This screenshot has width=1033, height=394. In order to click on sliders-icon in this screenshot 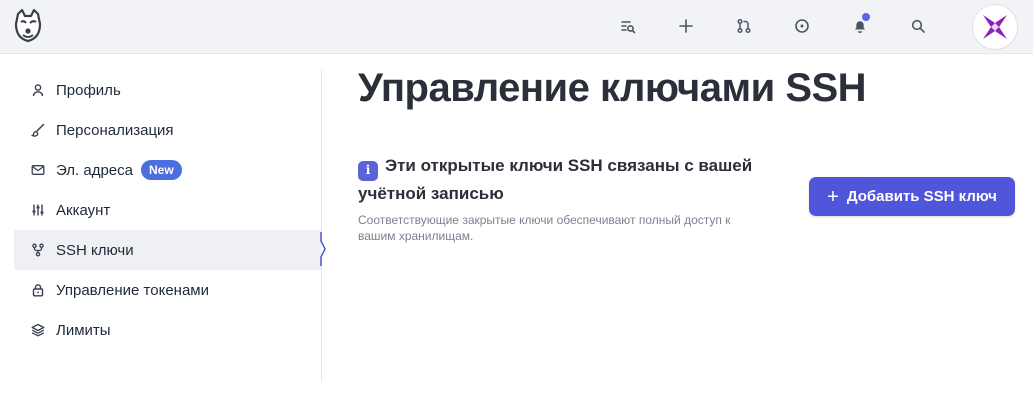, I will do `click(38, 210)`.